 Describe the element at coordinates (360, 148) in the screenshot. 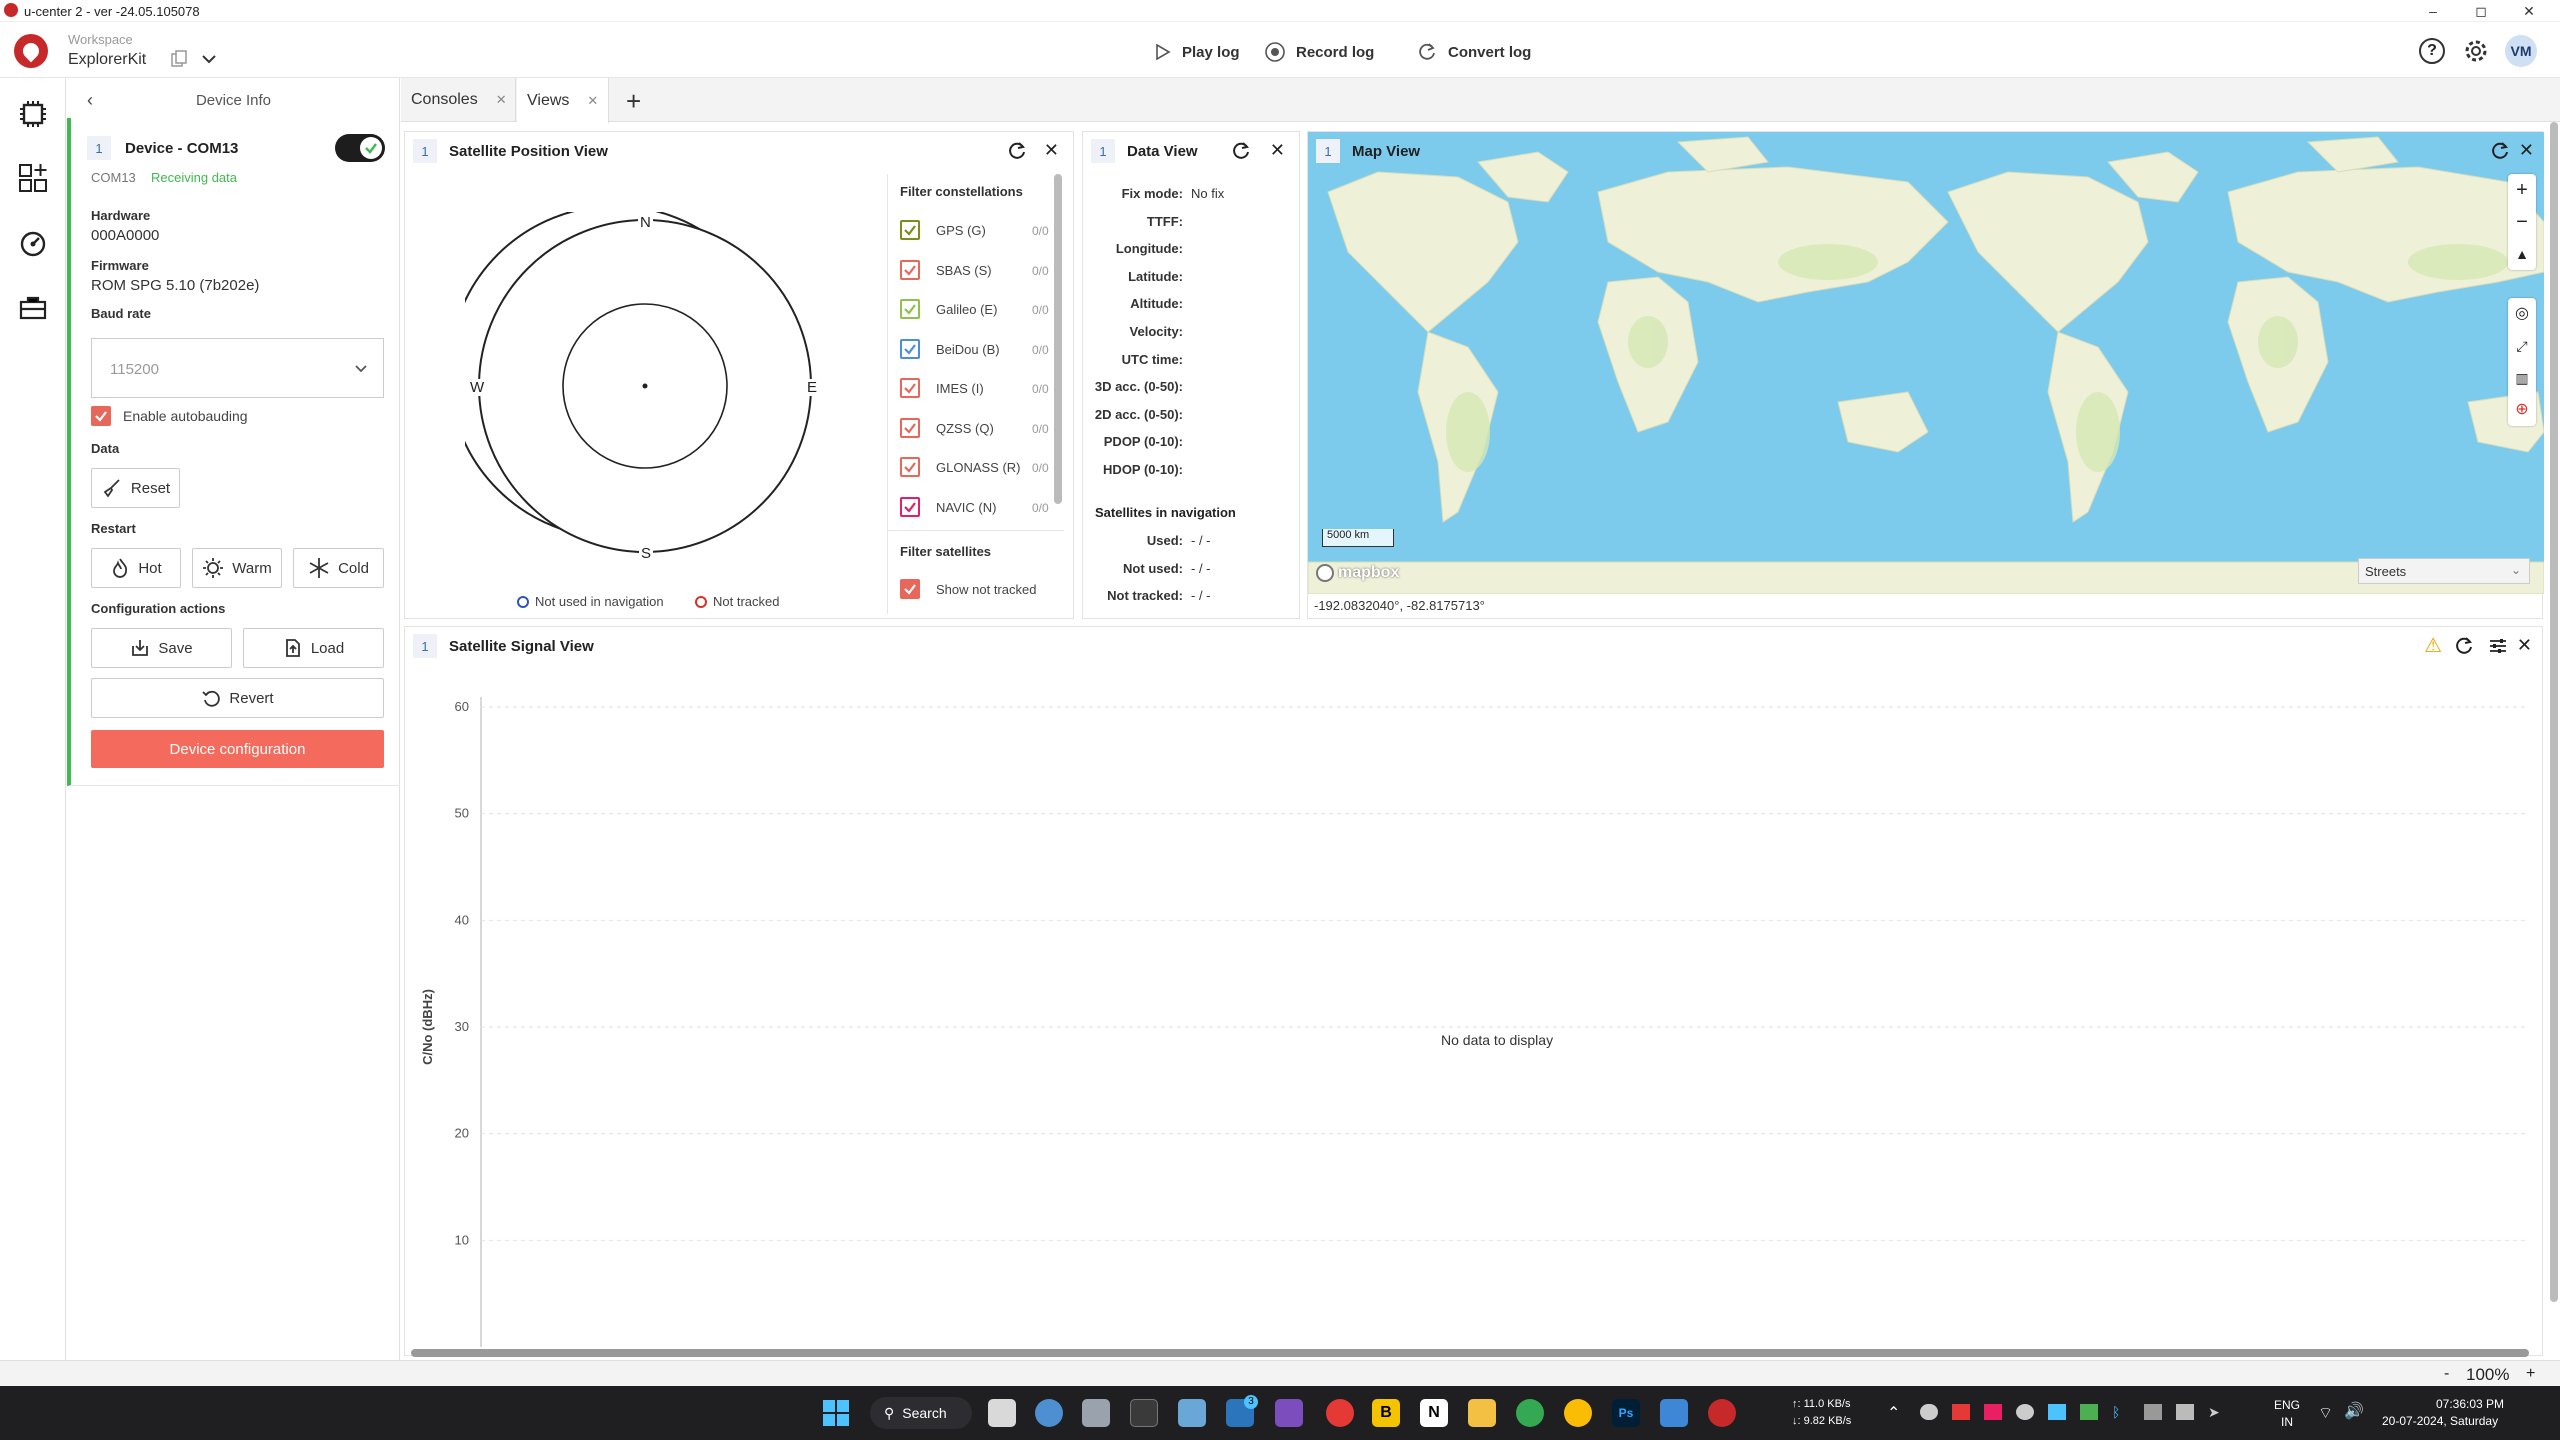

I see `device-connect-toggle` at that location.